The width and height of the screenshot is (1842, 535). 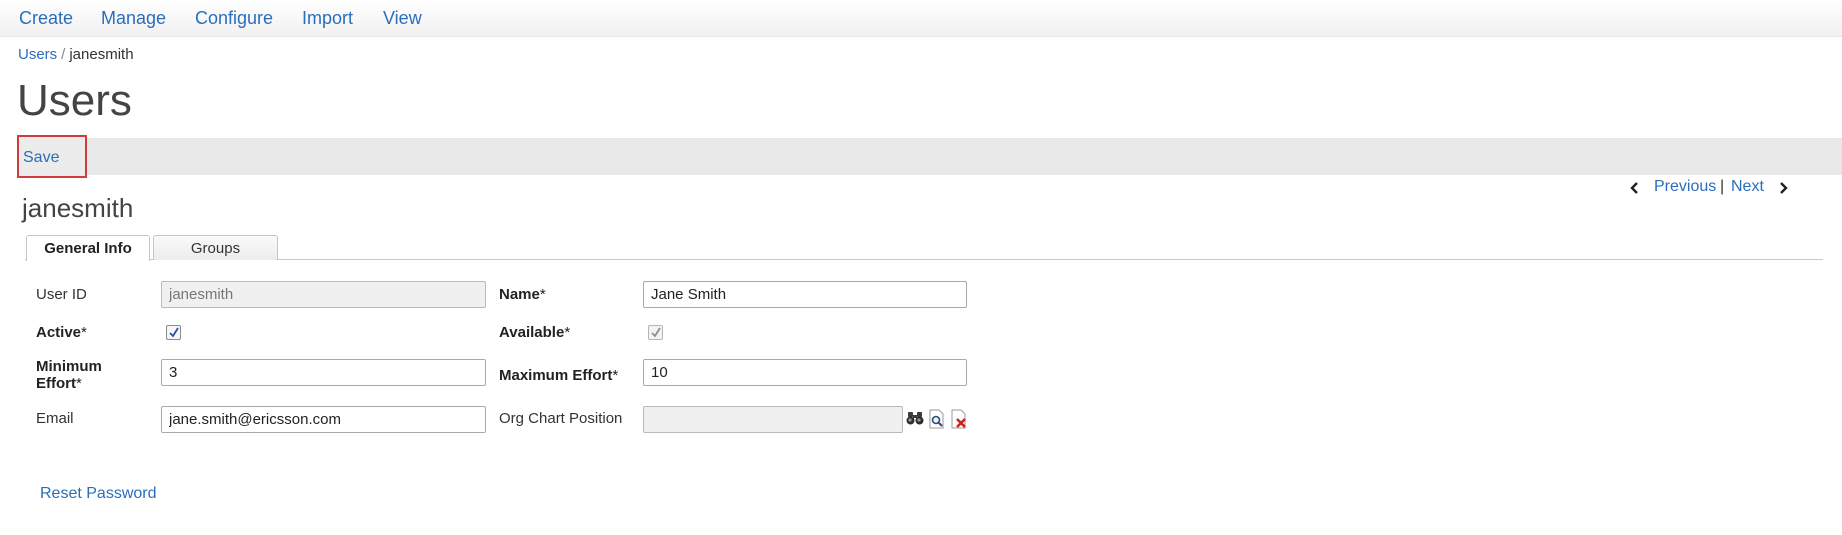 What do you see at coordinates (924, 259) in the screenshot?
I see `tabs-baseline` at bounding box center [924, 259].